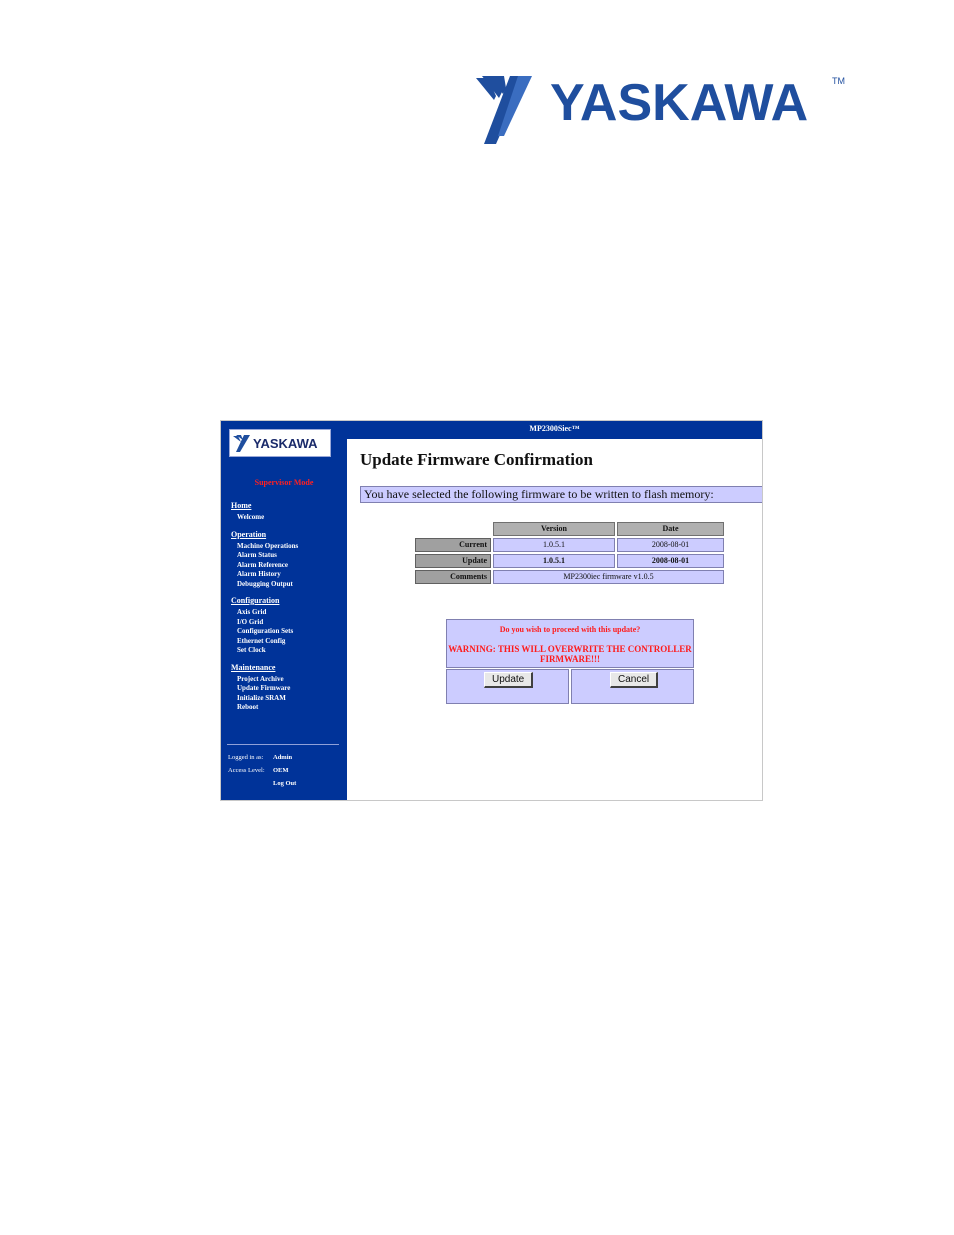  Describe the element at coordinates (281, 770) in the screenshot. I see `access-level-value: OEM` at that location.